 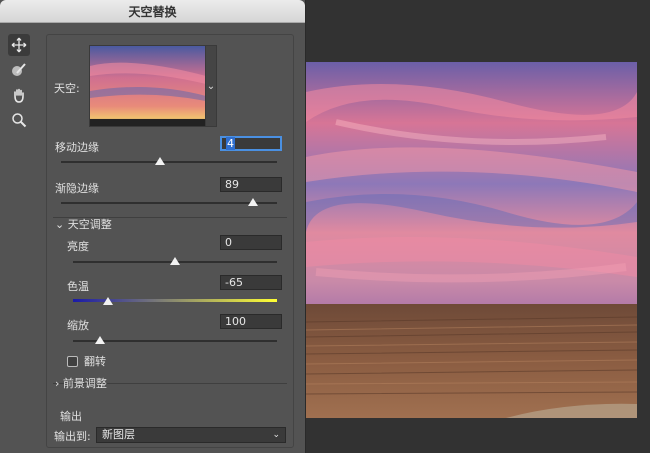 I want to click on temperature-input: -65, so click(x=251, y=282).